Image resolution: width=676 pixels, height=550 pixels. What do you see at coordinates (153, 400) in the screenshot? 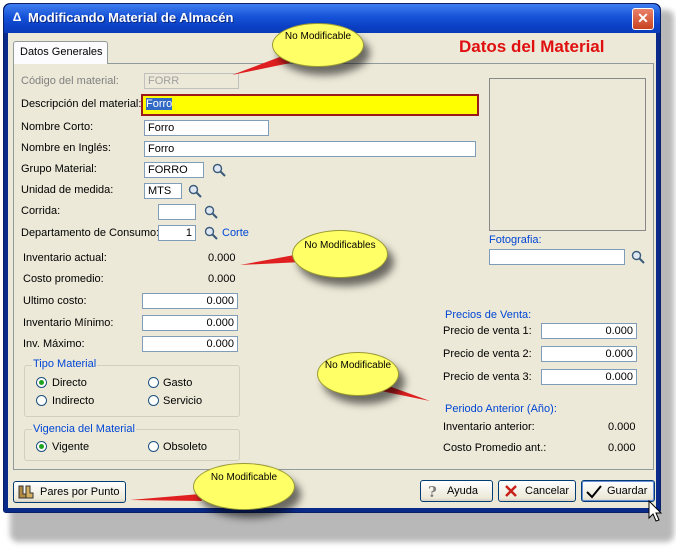
I see `radio-servicio` at bounding box center [153, 400].